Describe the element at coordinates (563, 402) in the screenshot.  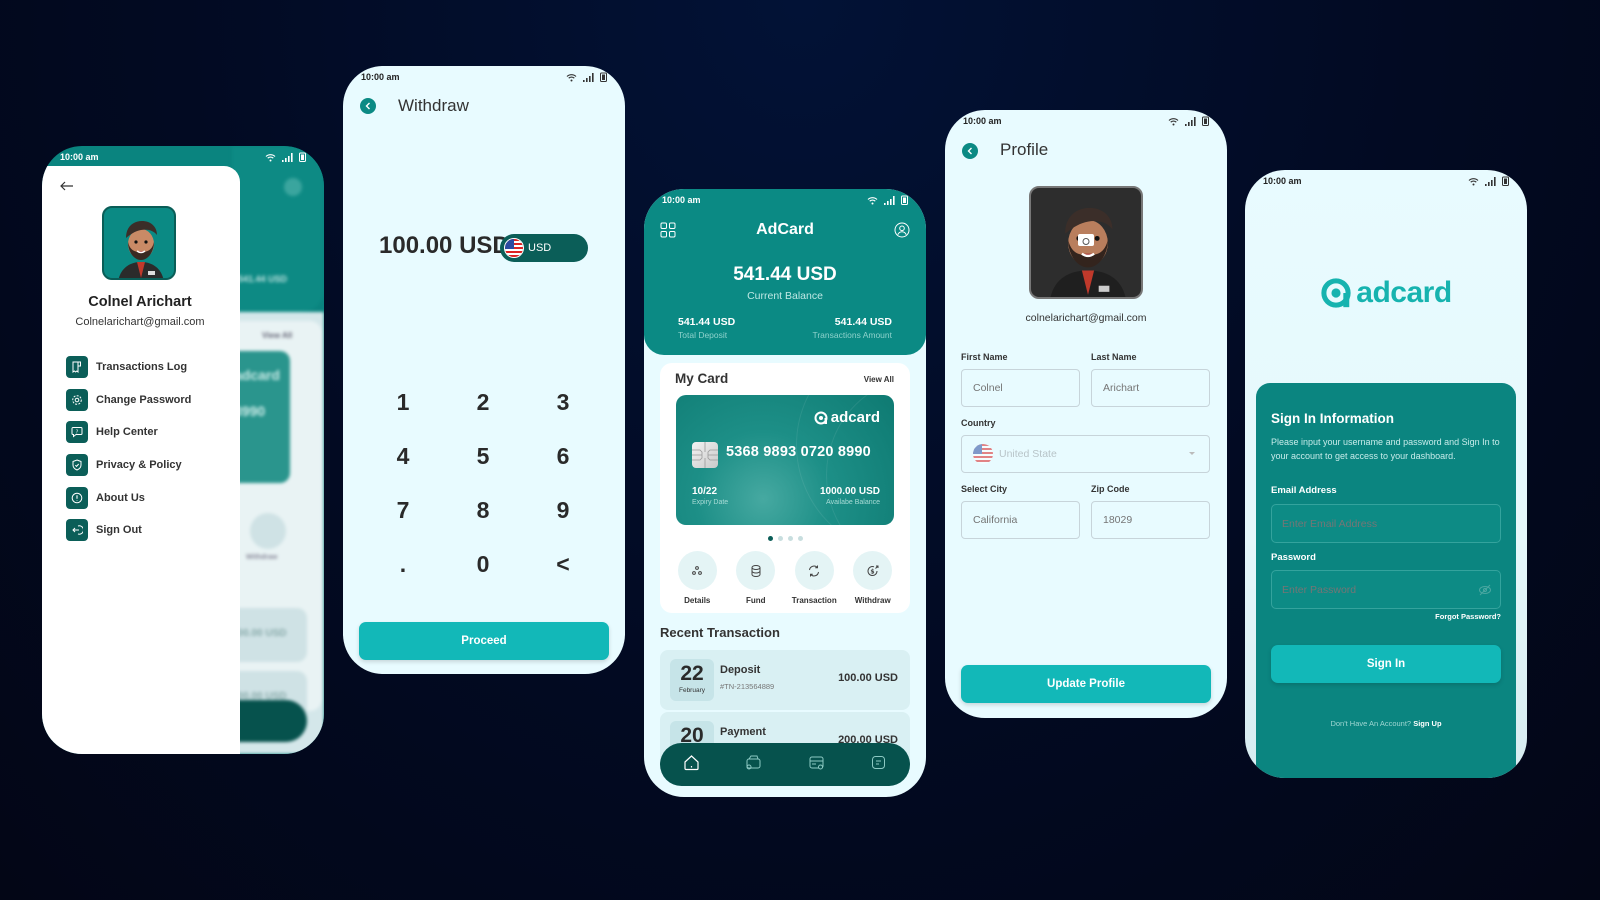
I see `key-3: 3` at that location.